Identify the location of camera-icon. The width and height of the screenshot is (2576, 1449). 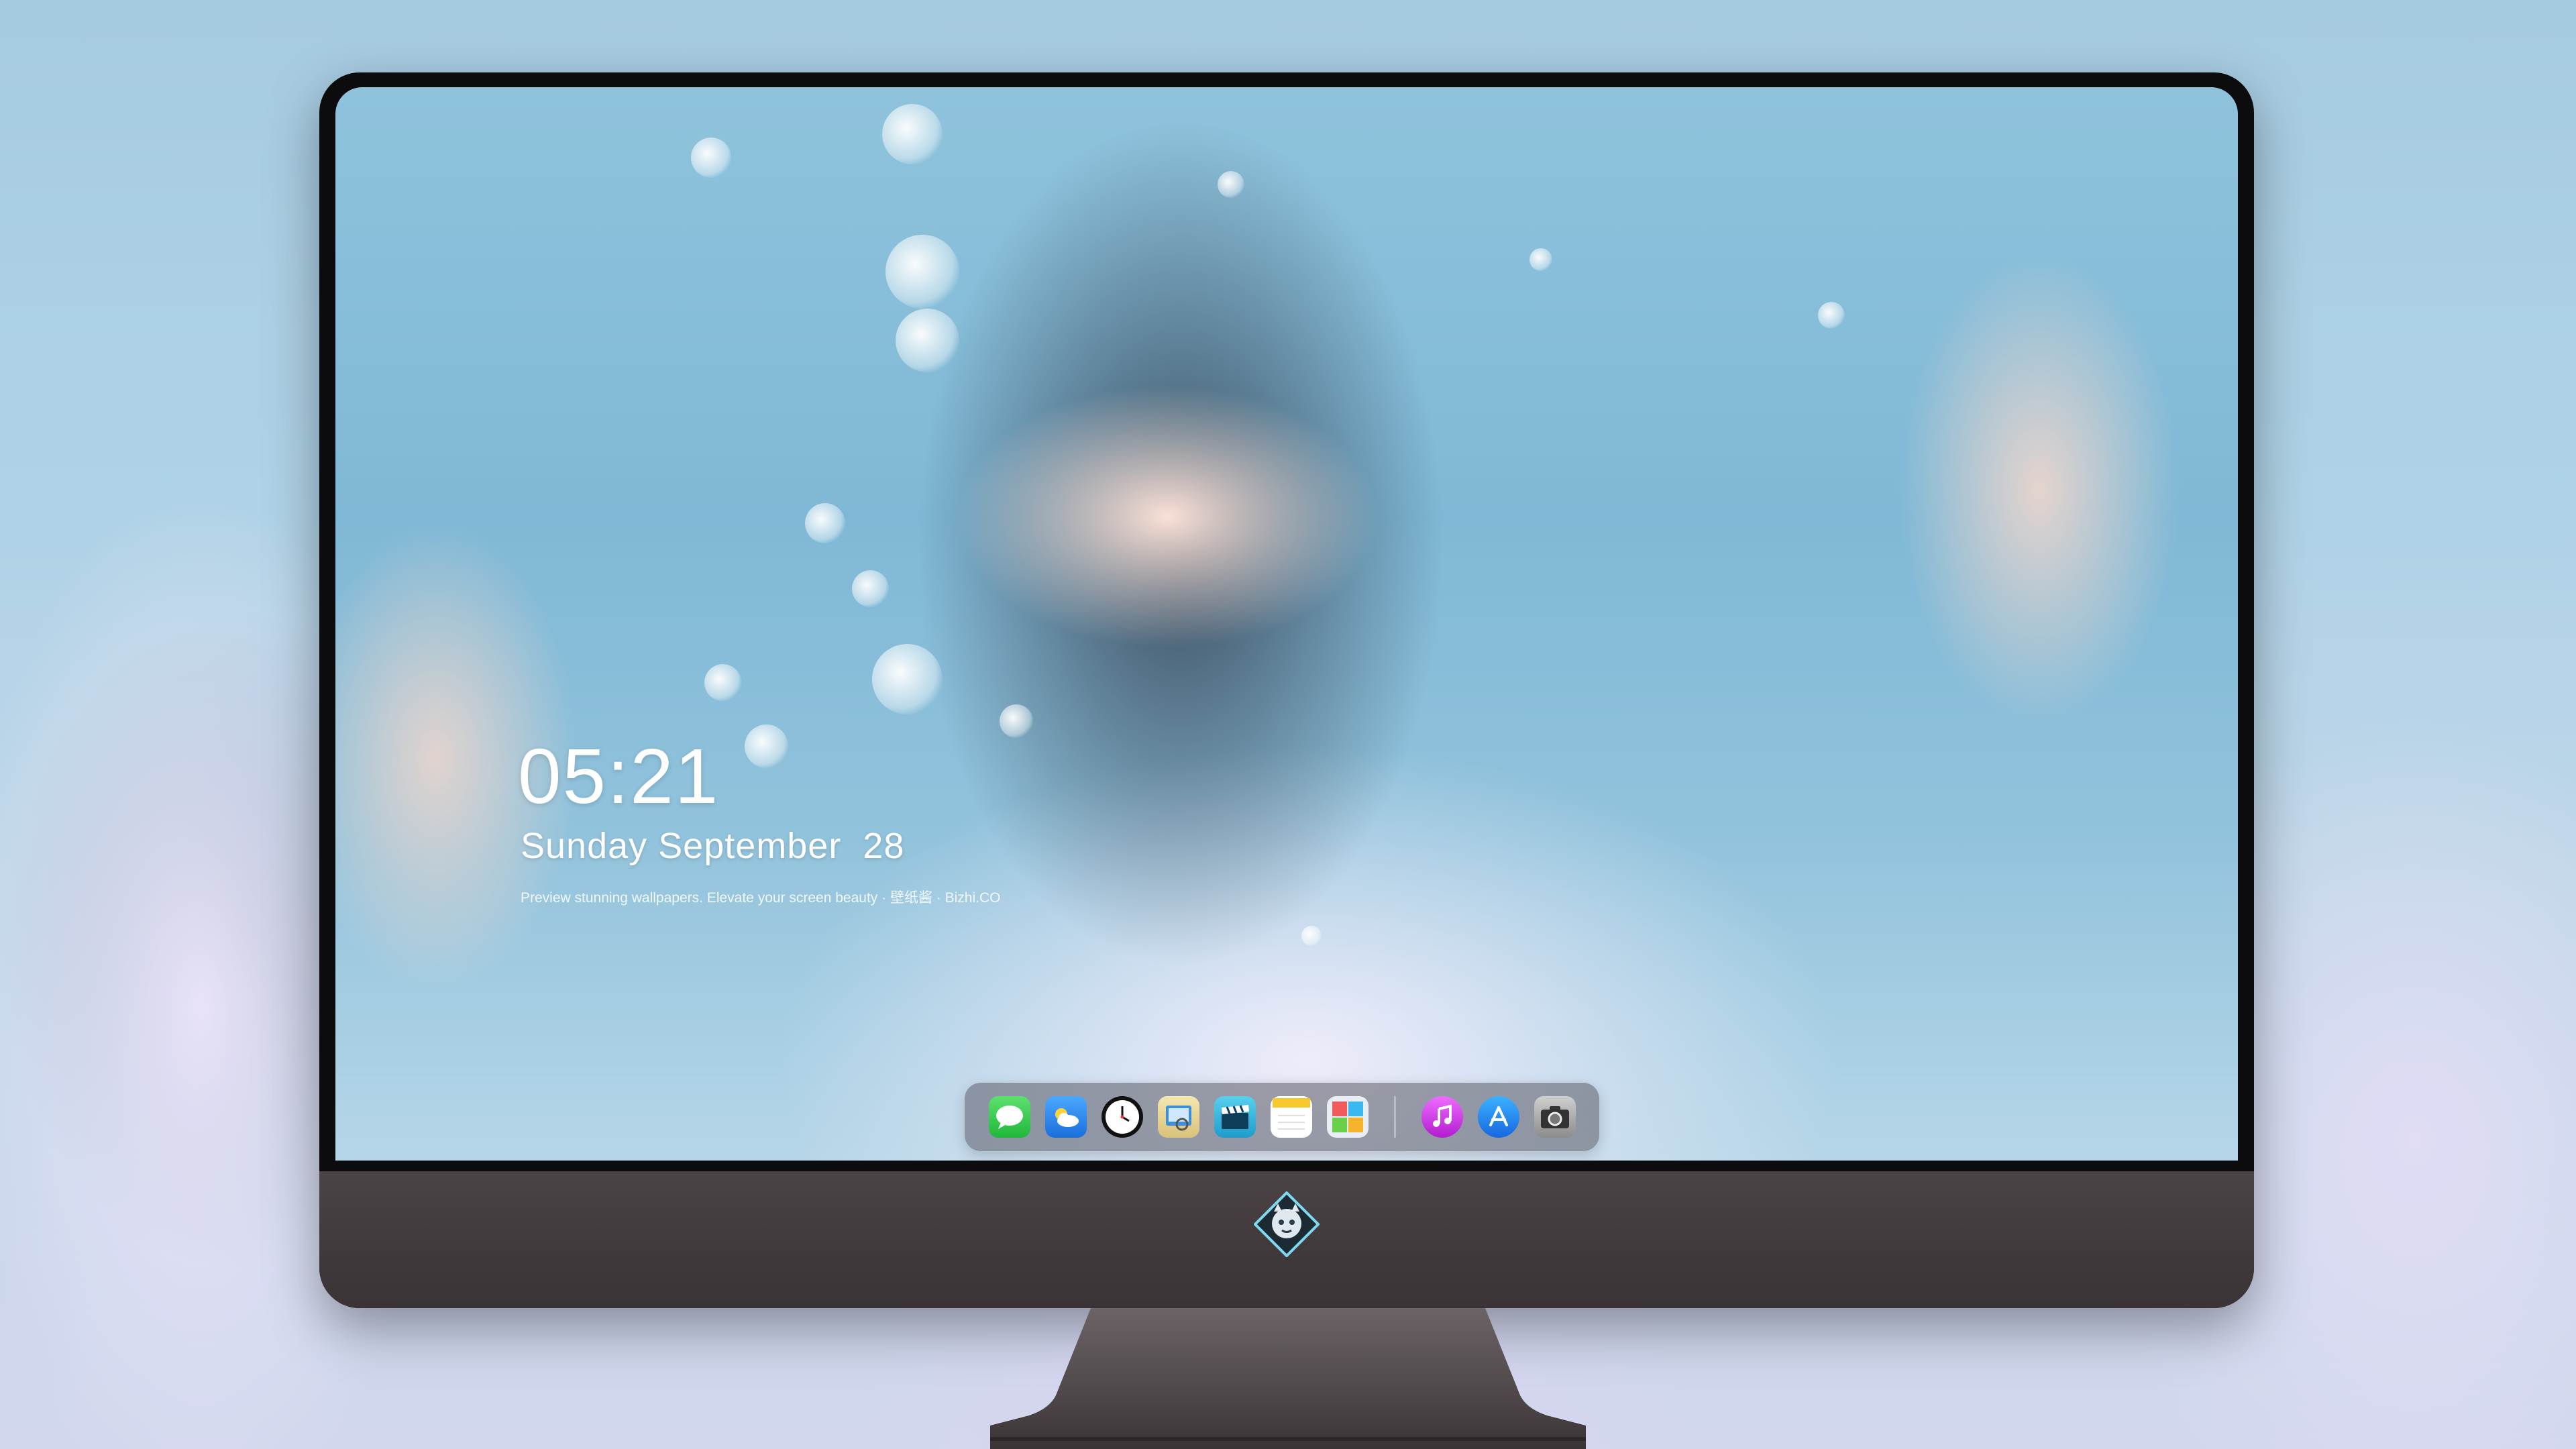
(1555, 1117).